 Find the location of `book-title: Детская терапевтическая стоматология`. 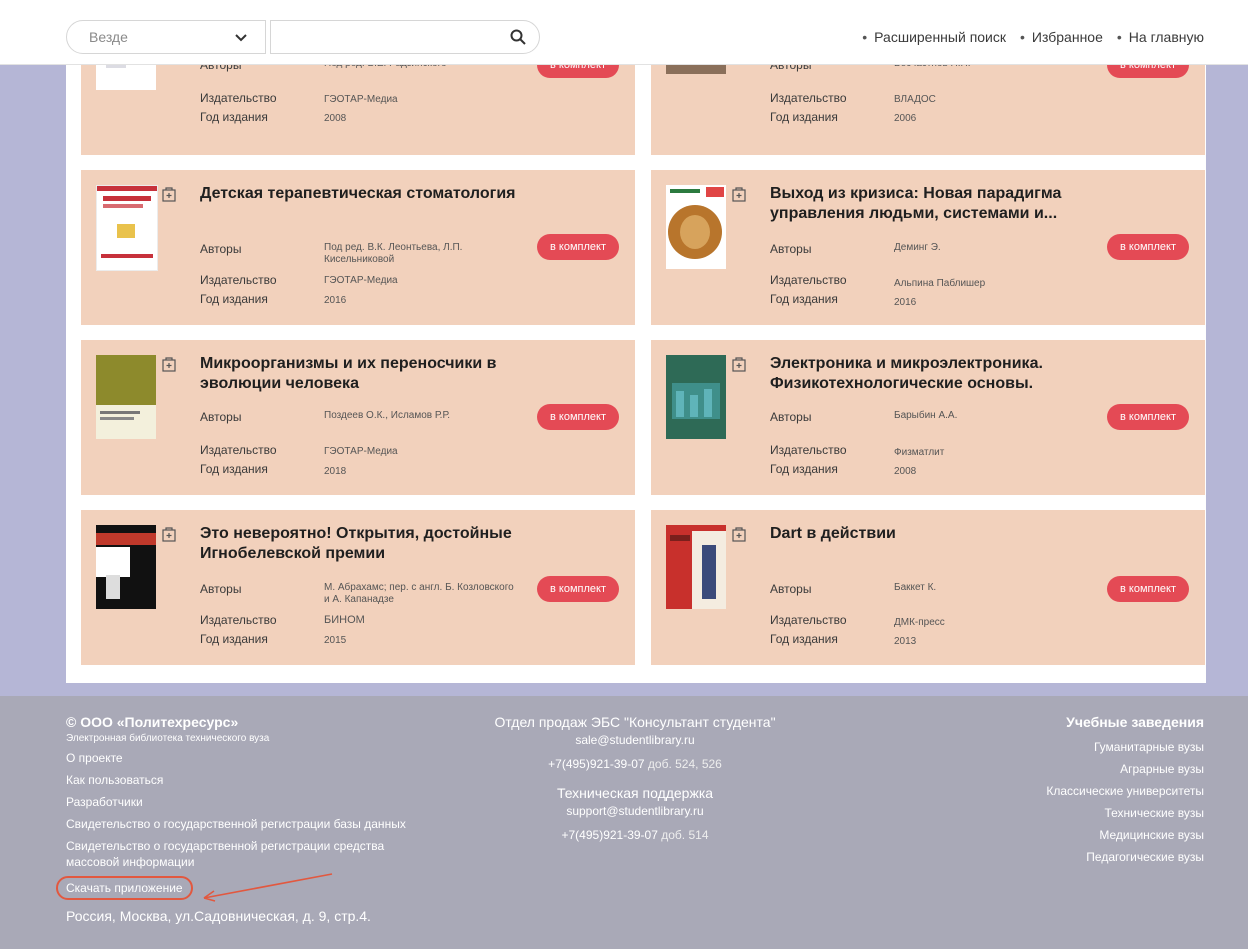

book-title: Детская терапевтическая стоматология is located at coordinates (360, 194).